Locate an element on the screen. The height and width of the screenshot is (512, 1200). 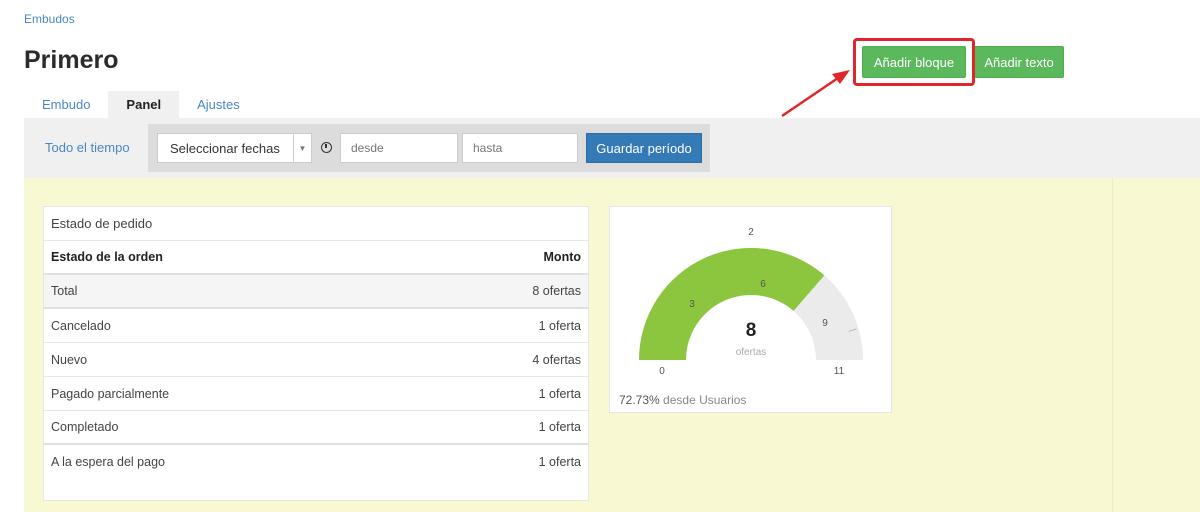
gauge-widget: 0 3 6 9 11 2 8 ofertas 72.73% desde Usuarios is located at coordinates (750, 309).